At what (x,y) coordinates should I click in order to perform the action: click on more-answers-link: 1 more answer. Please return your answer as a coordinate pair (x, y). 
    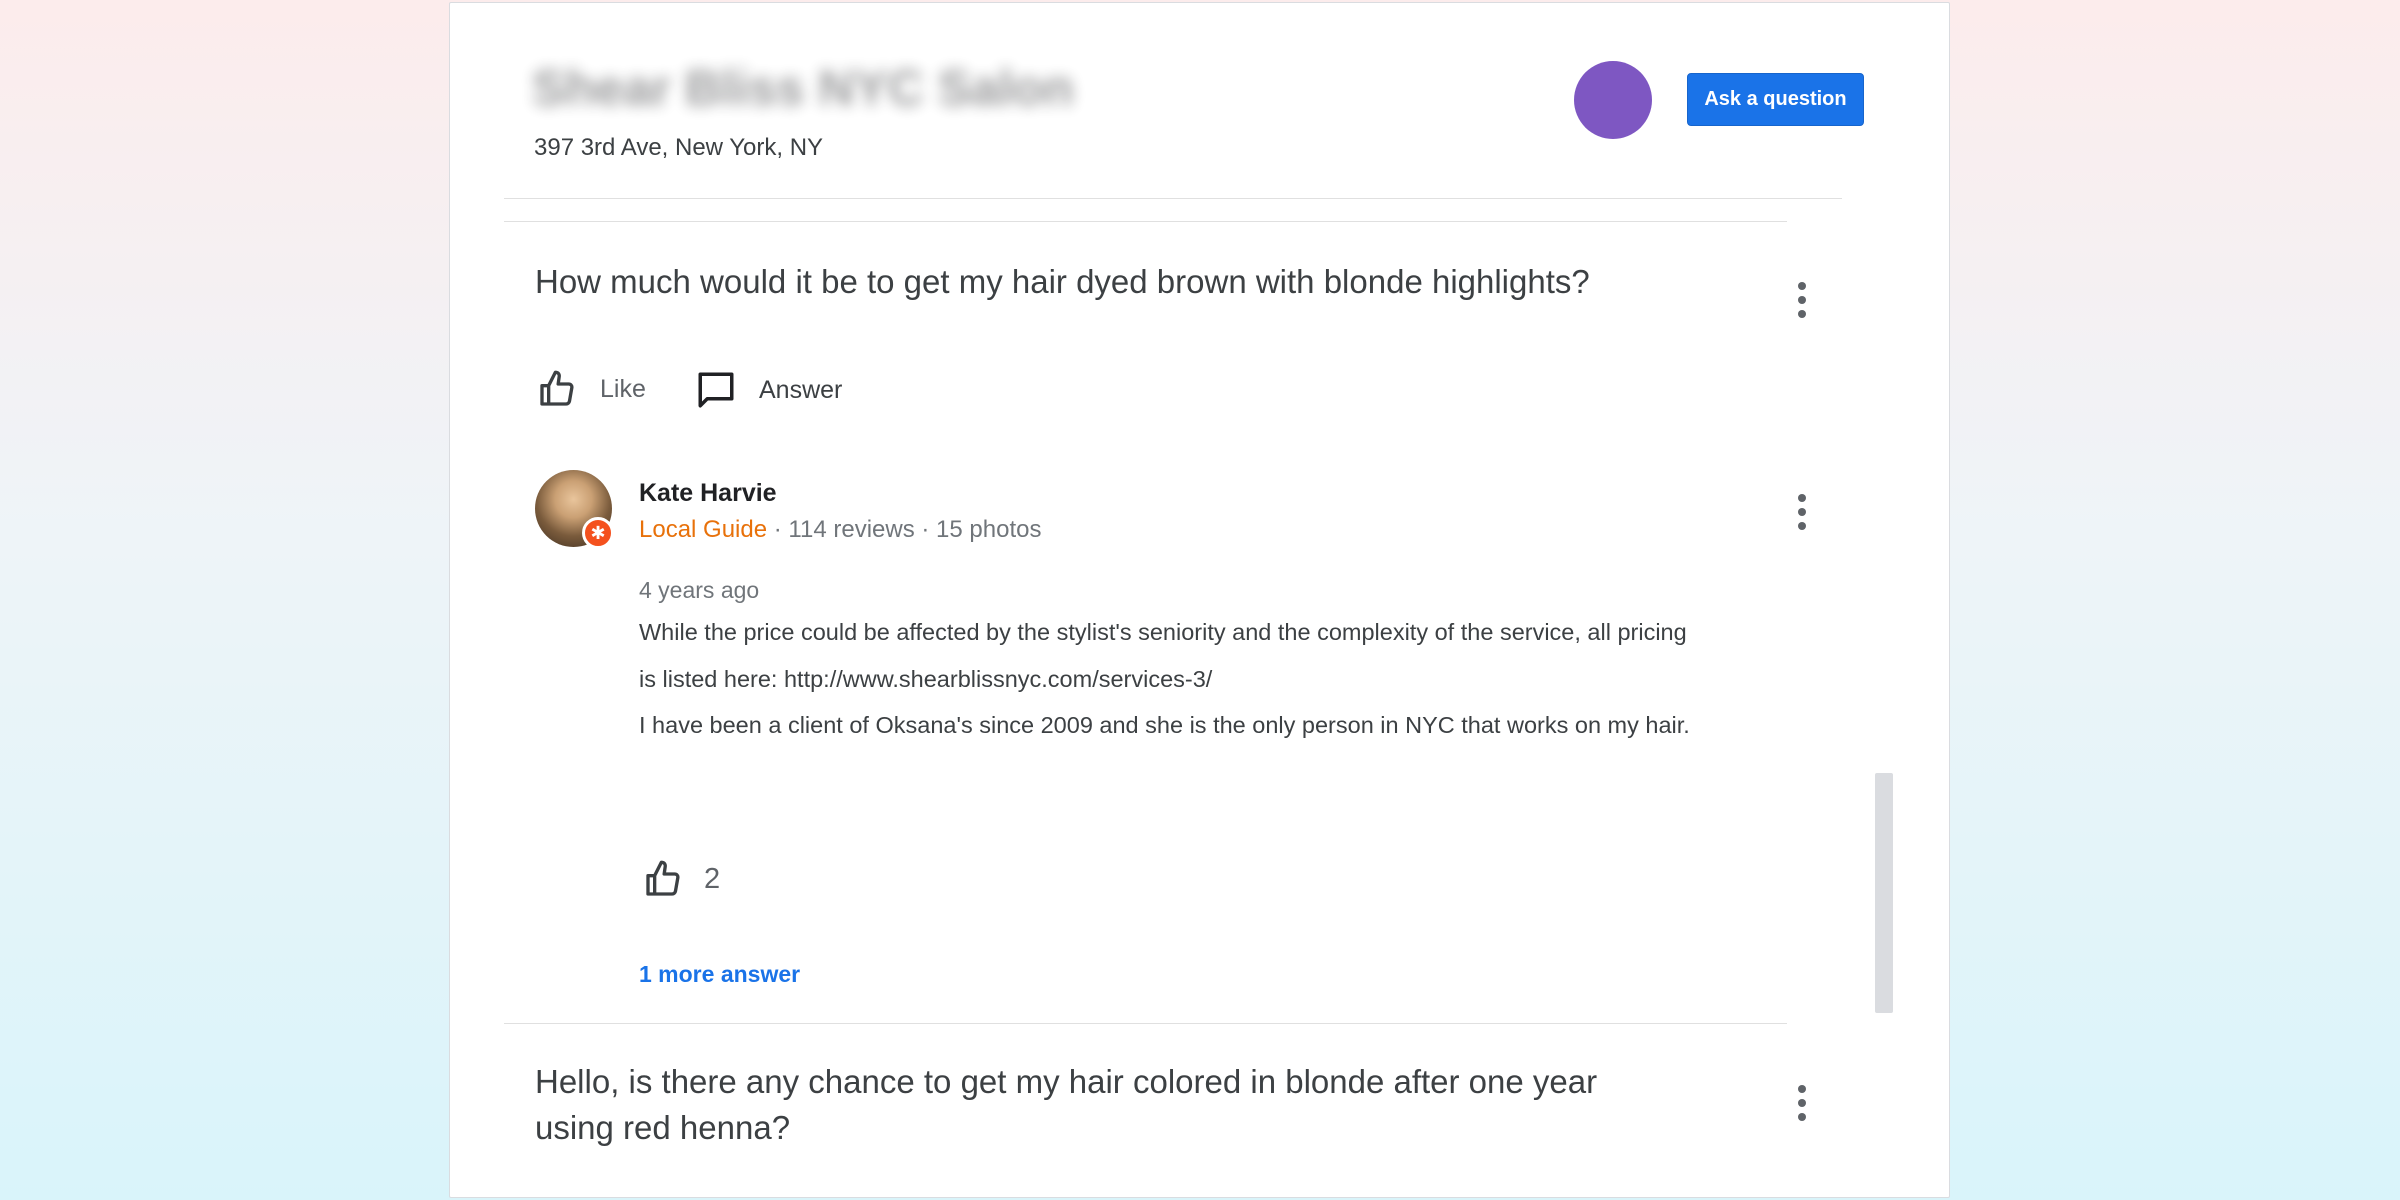
    Looking at the image, I should click on (719, 974).